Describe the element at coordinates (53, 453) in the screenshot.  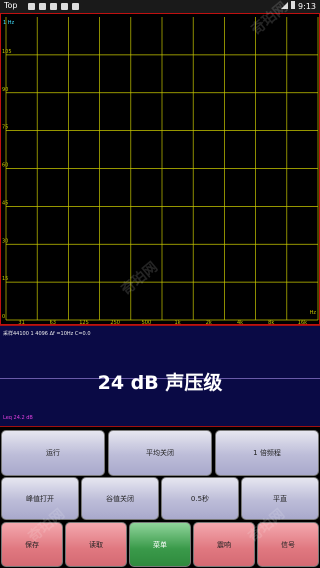
I see `run-button: 运行` at that location.